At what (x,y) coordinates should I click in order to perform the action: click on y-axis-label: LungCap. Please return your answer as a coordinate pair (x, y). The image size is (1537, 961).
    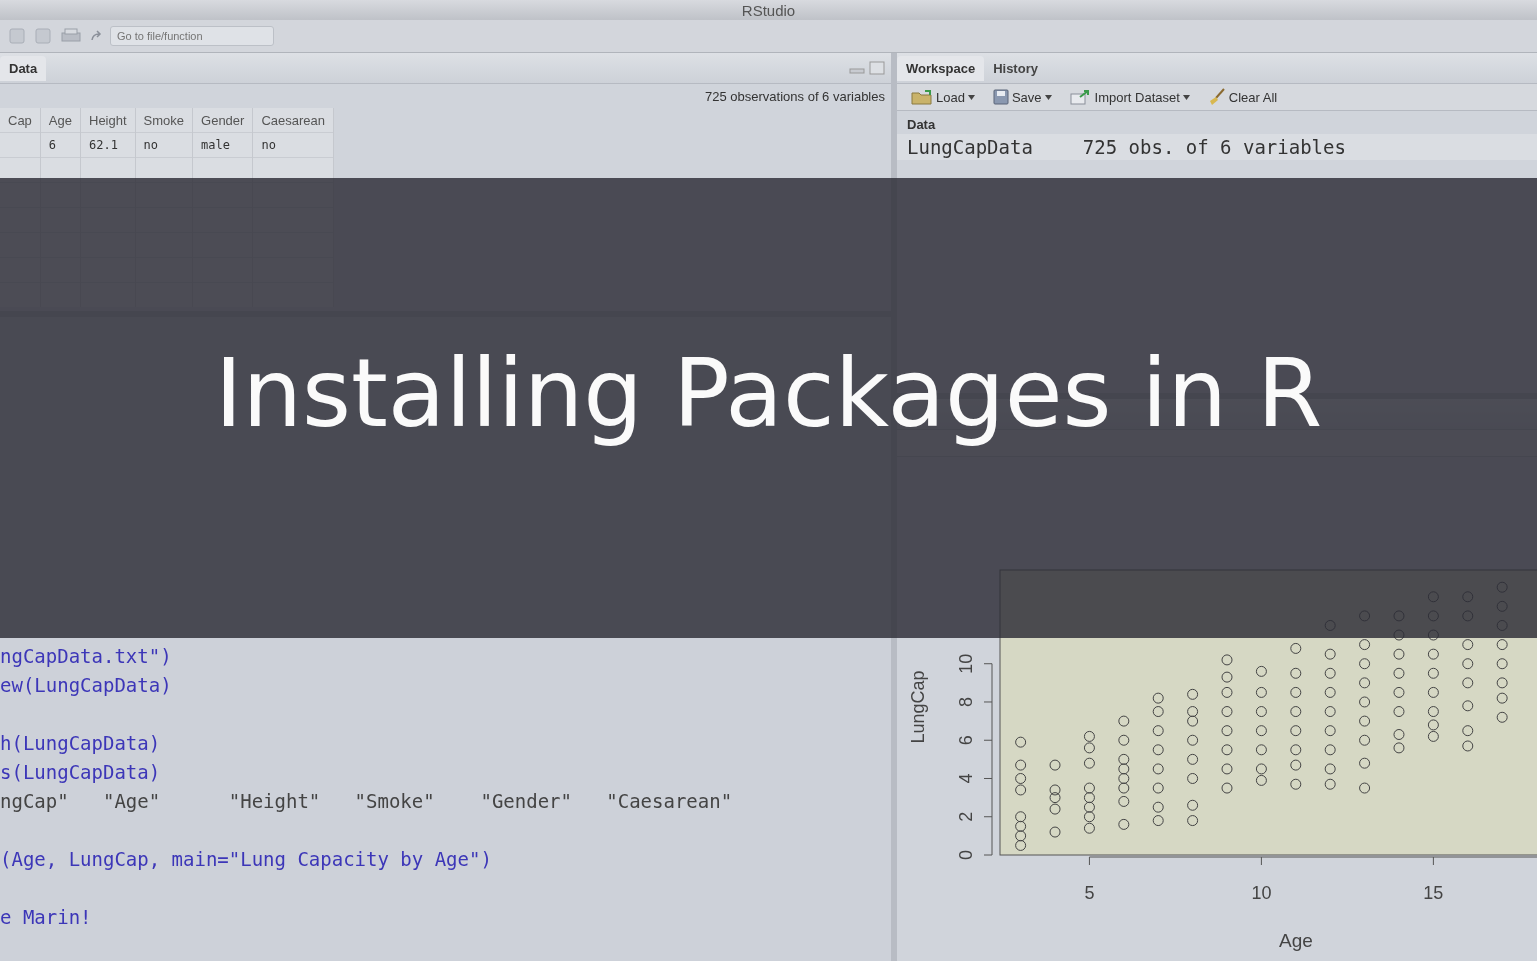
    Looking at the image, I should click on (918, 707).